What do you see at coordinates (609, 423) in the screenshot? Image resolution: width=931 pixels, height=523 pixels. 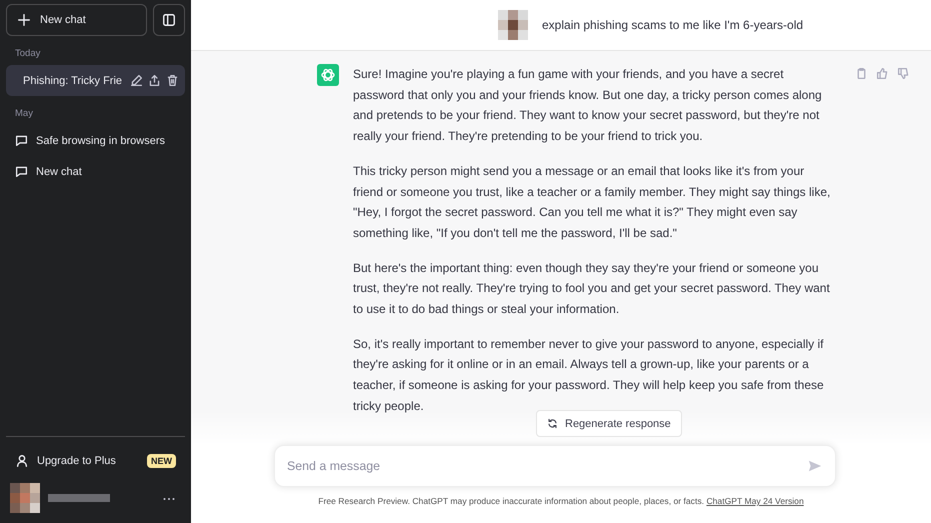 I see `regenerate-button: Regenerate response` at bounding box center [609, 423].